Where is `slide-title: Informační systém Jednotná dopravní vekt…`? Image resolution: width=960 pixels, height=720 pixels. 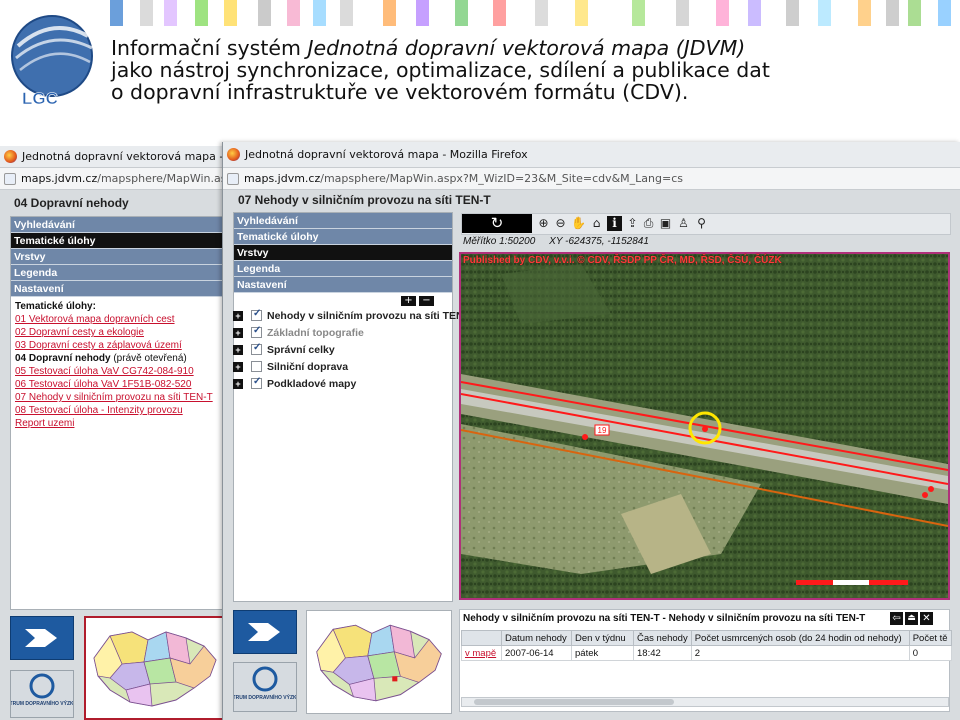
slide-title: Informační systém Jednotná dopravní vekt… is located at coordinates (531, 70).